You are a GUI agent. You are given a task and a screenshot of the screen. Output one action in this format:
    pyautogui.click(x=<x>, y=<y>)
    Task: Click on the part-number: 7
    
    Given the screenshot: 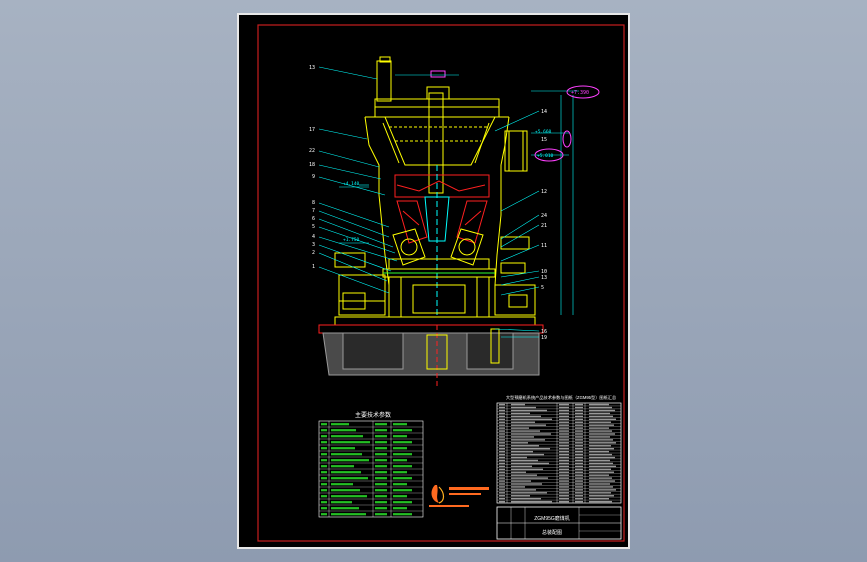 What is the action you would take?
    pyautogui.click(x=313, y=211)
    